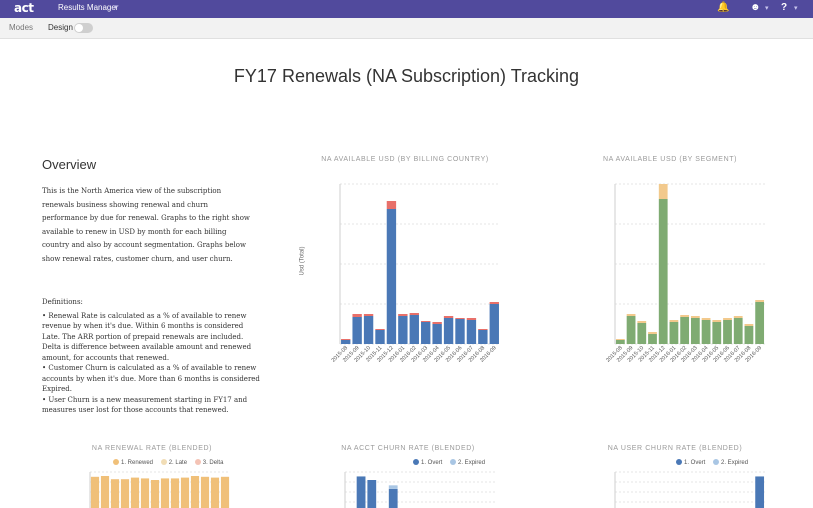  What do you see at coordinates (133, 462) in the screenshot?
I see `legend-item: 1. Renewed` at bounding box center [133, 462].